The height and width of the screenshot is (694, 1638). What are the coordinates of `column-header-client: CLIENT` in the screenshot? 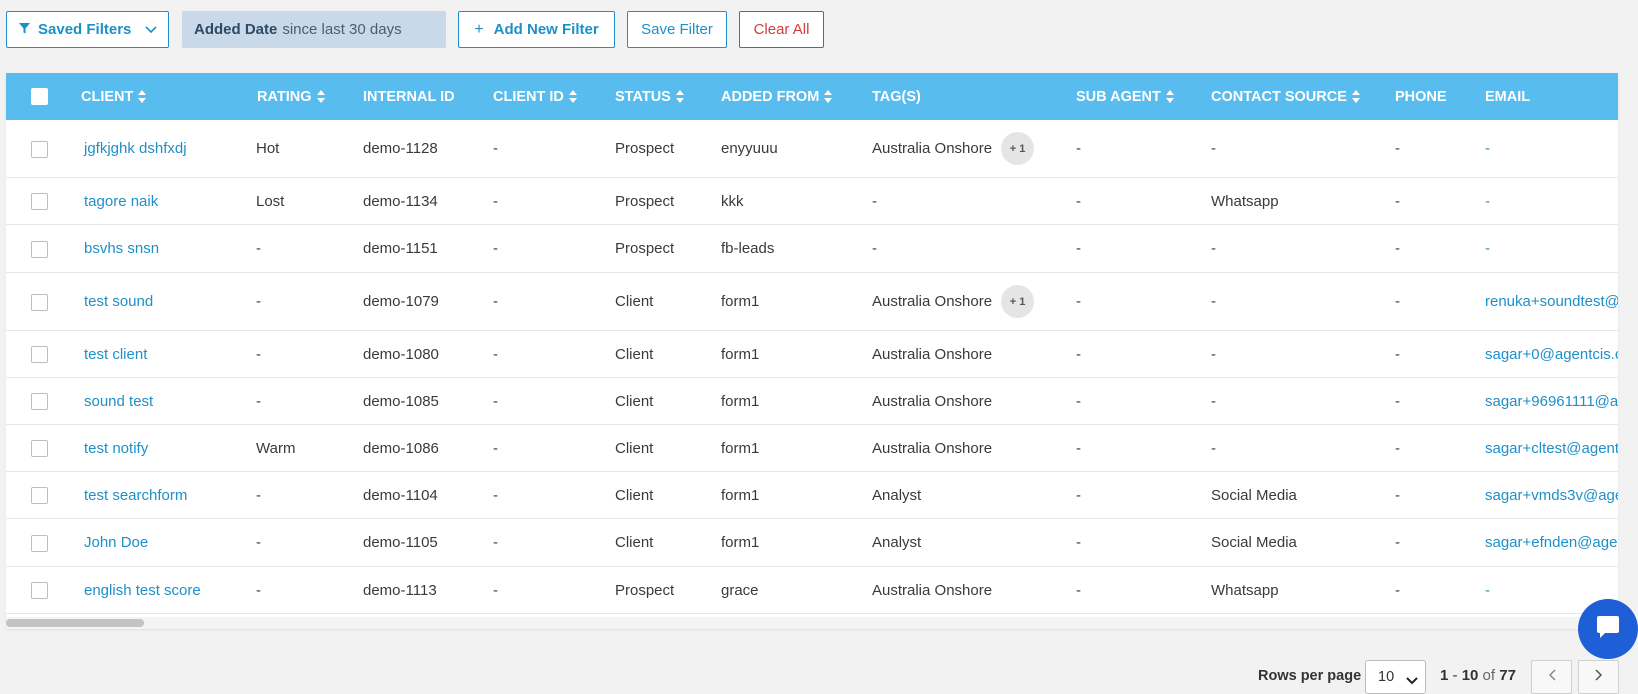 It's located at (114, 96).